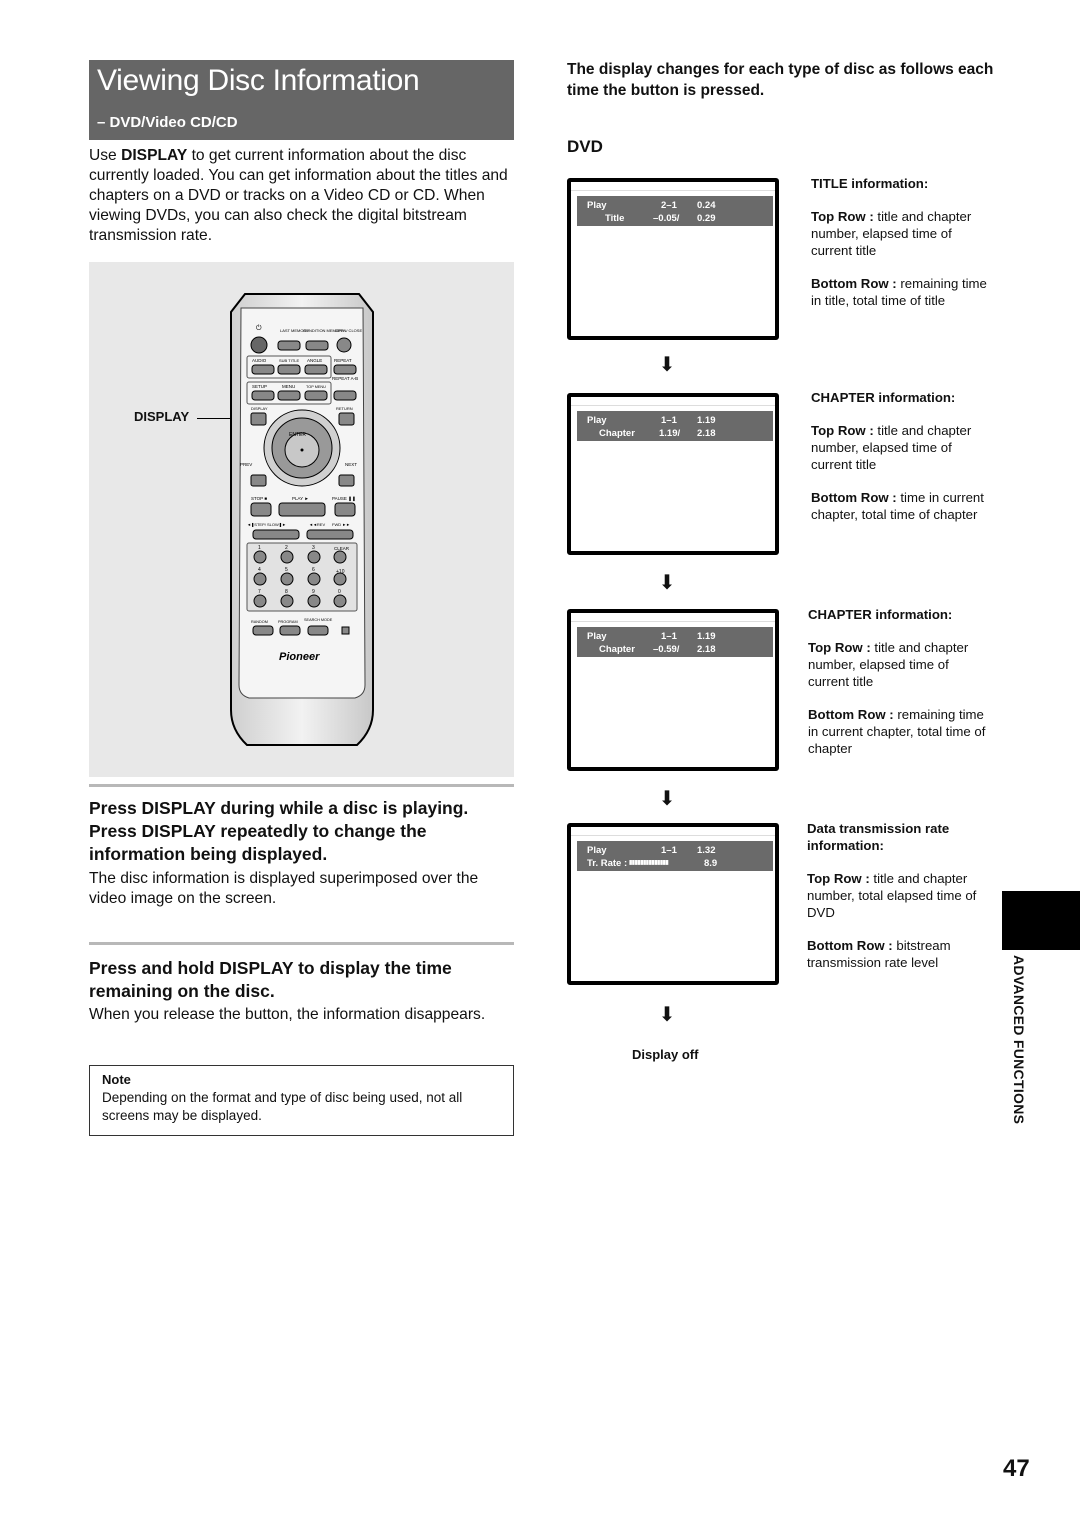 The image size is (1080, 1526). I want to click on info-title: CHAPTER information:, so click(883, 397).